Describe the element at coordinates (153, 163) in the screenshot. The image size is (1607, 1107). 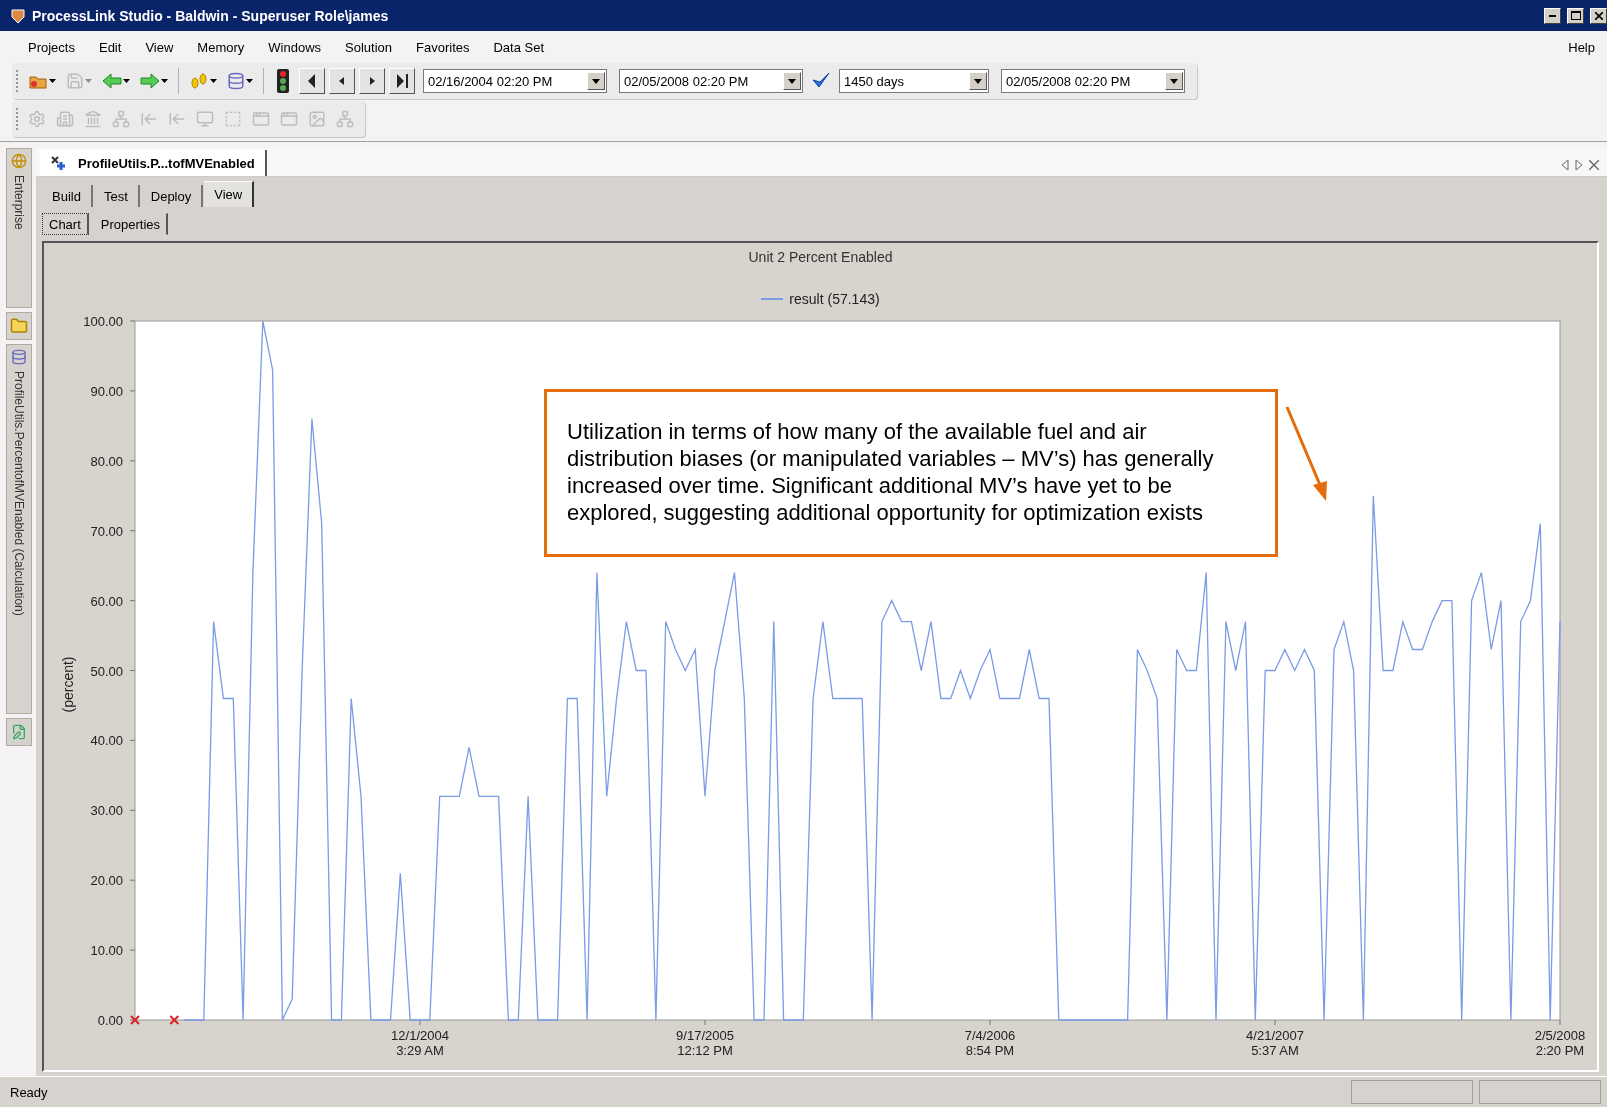
I see `document-tab: ProfileUtils.P...tofMVEnabled` at that location.